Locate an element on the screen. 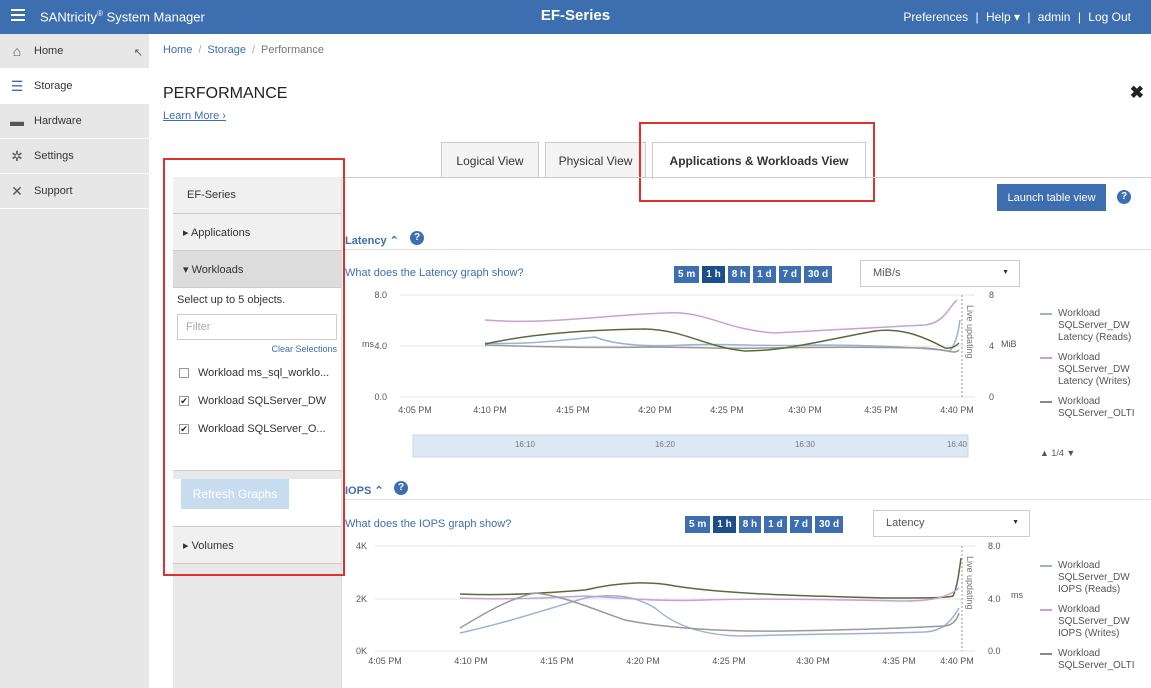 The image size is (1151, 688). sidebar-item-storage: ☰ Storage is located at coordinates (74, 86).